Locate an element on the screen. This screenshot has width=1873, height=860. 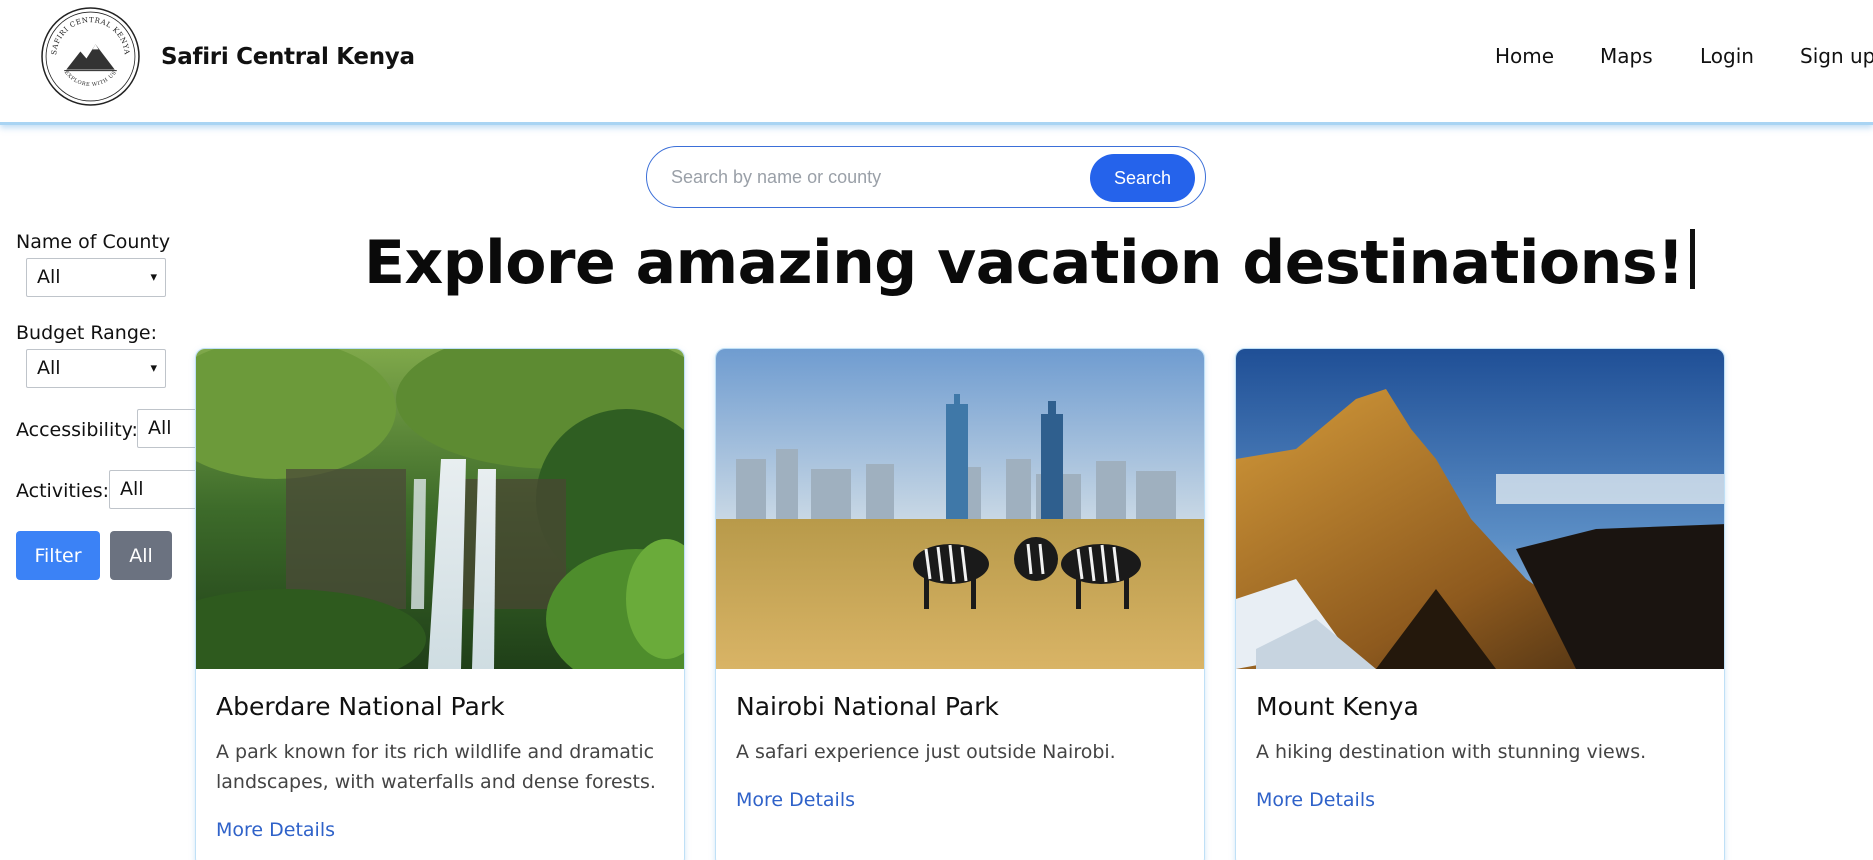
main-nav: Home Maps Login Sign up is located at coordinates (936, 59).